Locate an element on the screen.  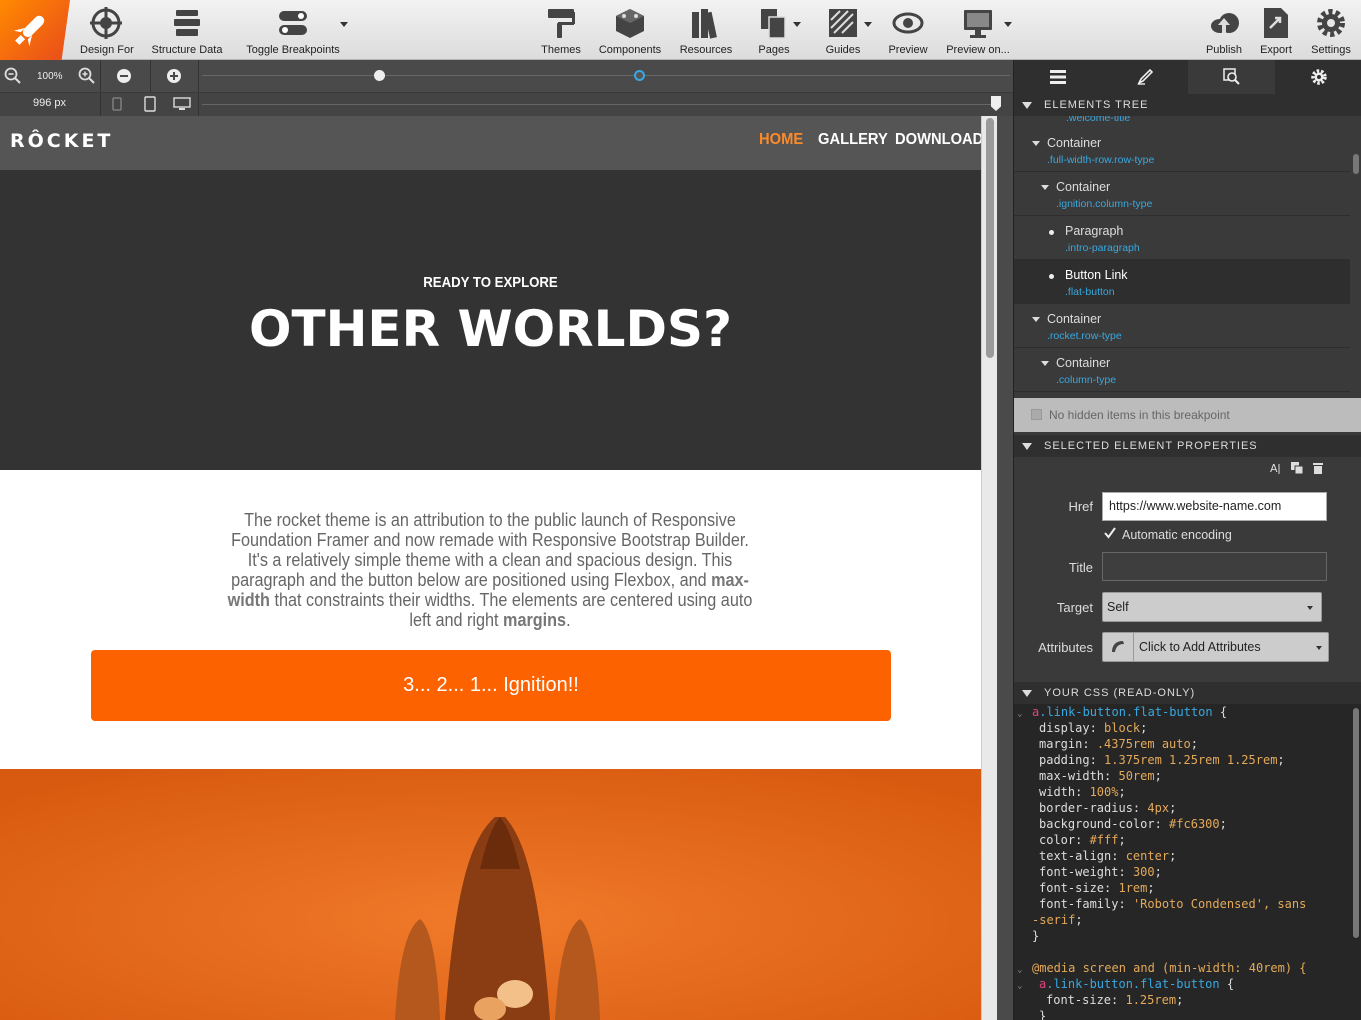
css-value: 1rem is located at coordinates (1133, 888).